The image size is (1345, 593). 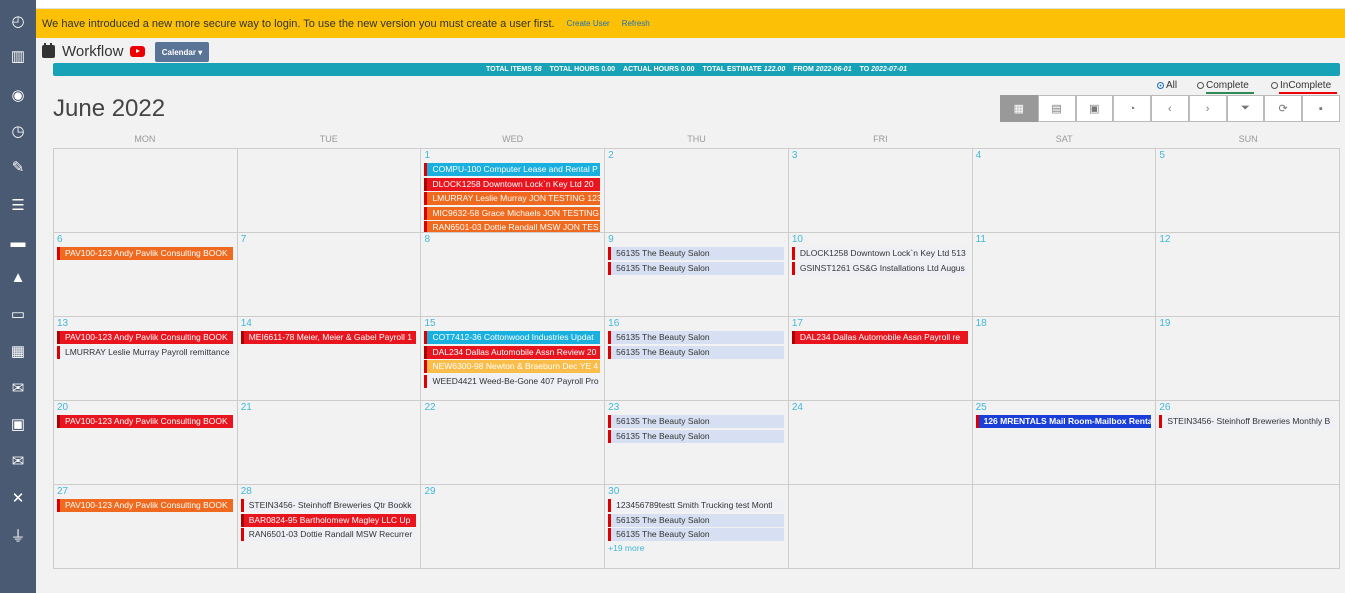 I want to click on day-cell: 20 PAV100-123 Andy Pavlik Consulting BOOK, so click(x=146, y=443).